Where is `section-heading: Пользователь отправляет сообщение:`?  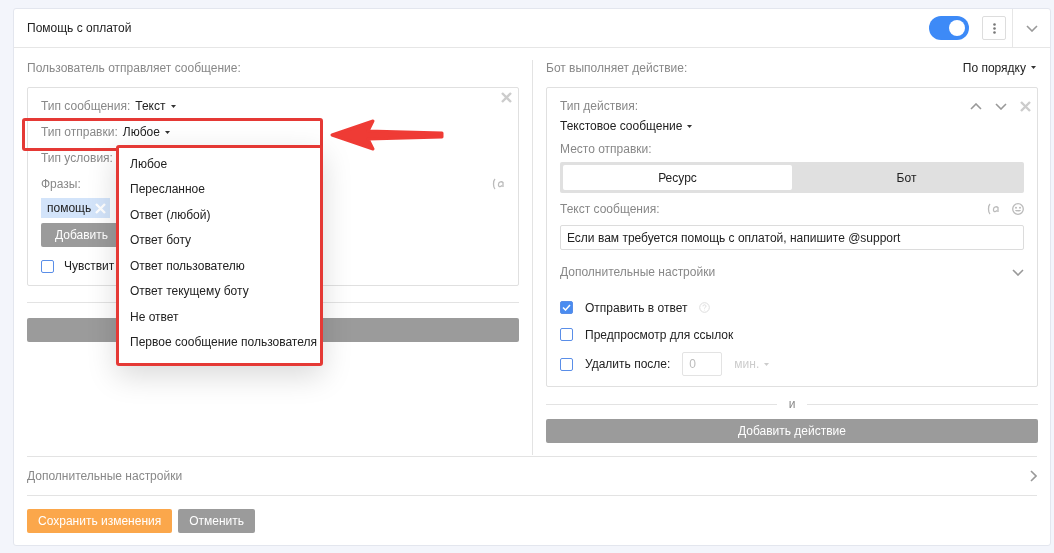 section-heading: Пользователь отправляет сообщение: is located at coordinates (134, 67).